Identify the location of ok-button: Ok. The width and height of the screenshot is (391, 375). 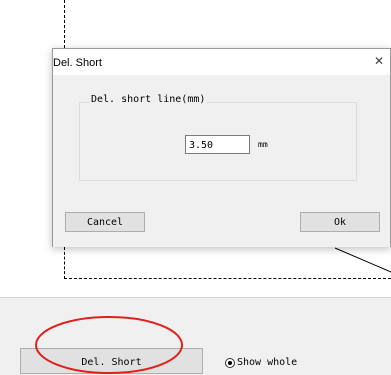
(340, 222).